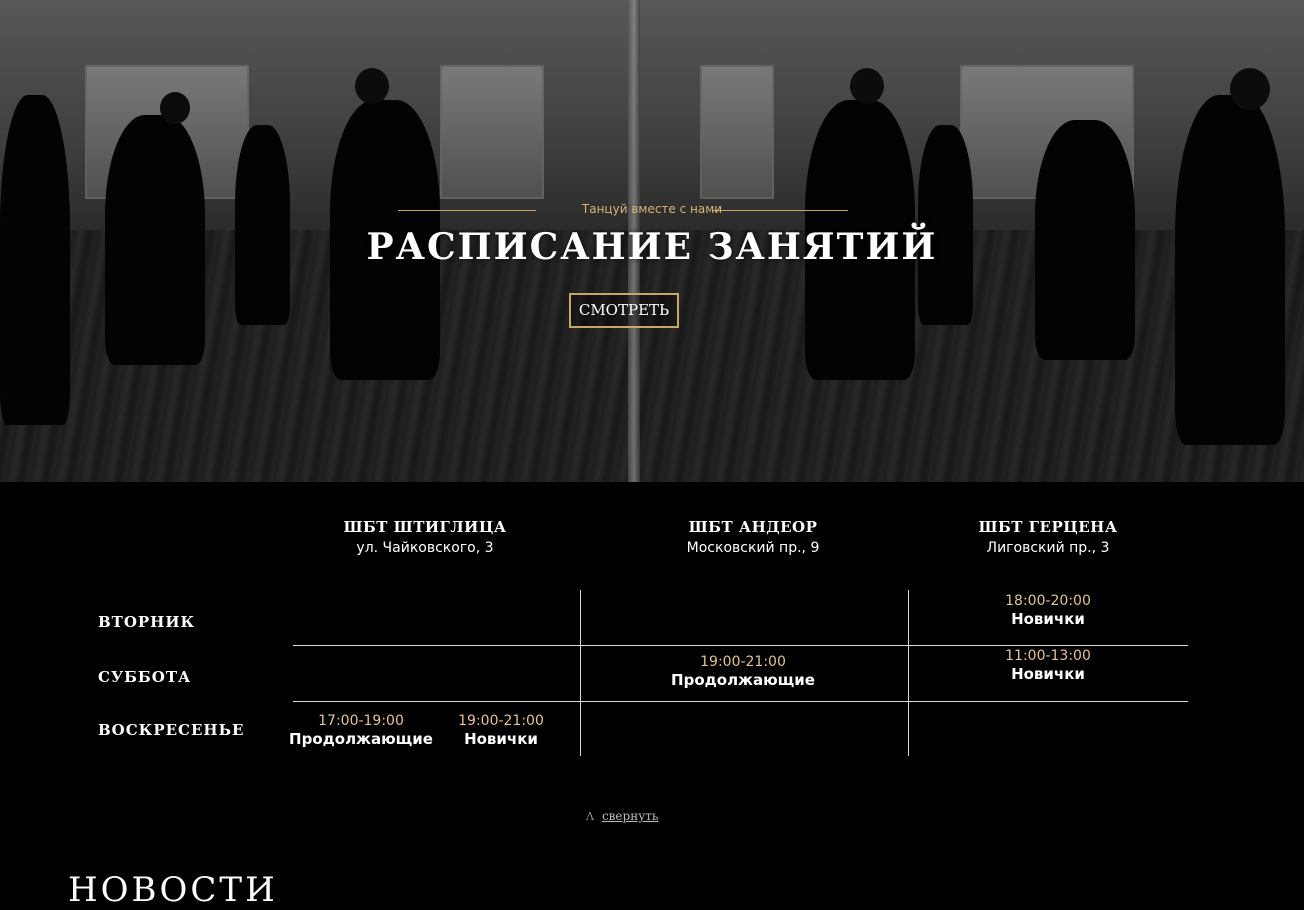 The width and height of the screenshot is (1304, 910). What do you see at coordinates (908, 673) in the screenshot?
I see `grid-line-vertical` at bounding box center [908, 673].